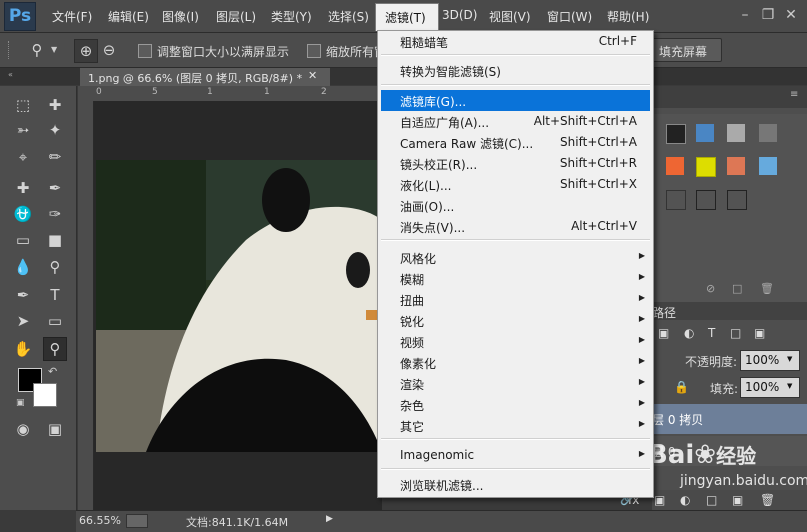  What do you see at coordinates (23, 295) in the screenshot?
I see `pen-tool-icon: ✒` at bounding box center [23, 295].